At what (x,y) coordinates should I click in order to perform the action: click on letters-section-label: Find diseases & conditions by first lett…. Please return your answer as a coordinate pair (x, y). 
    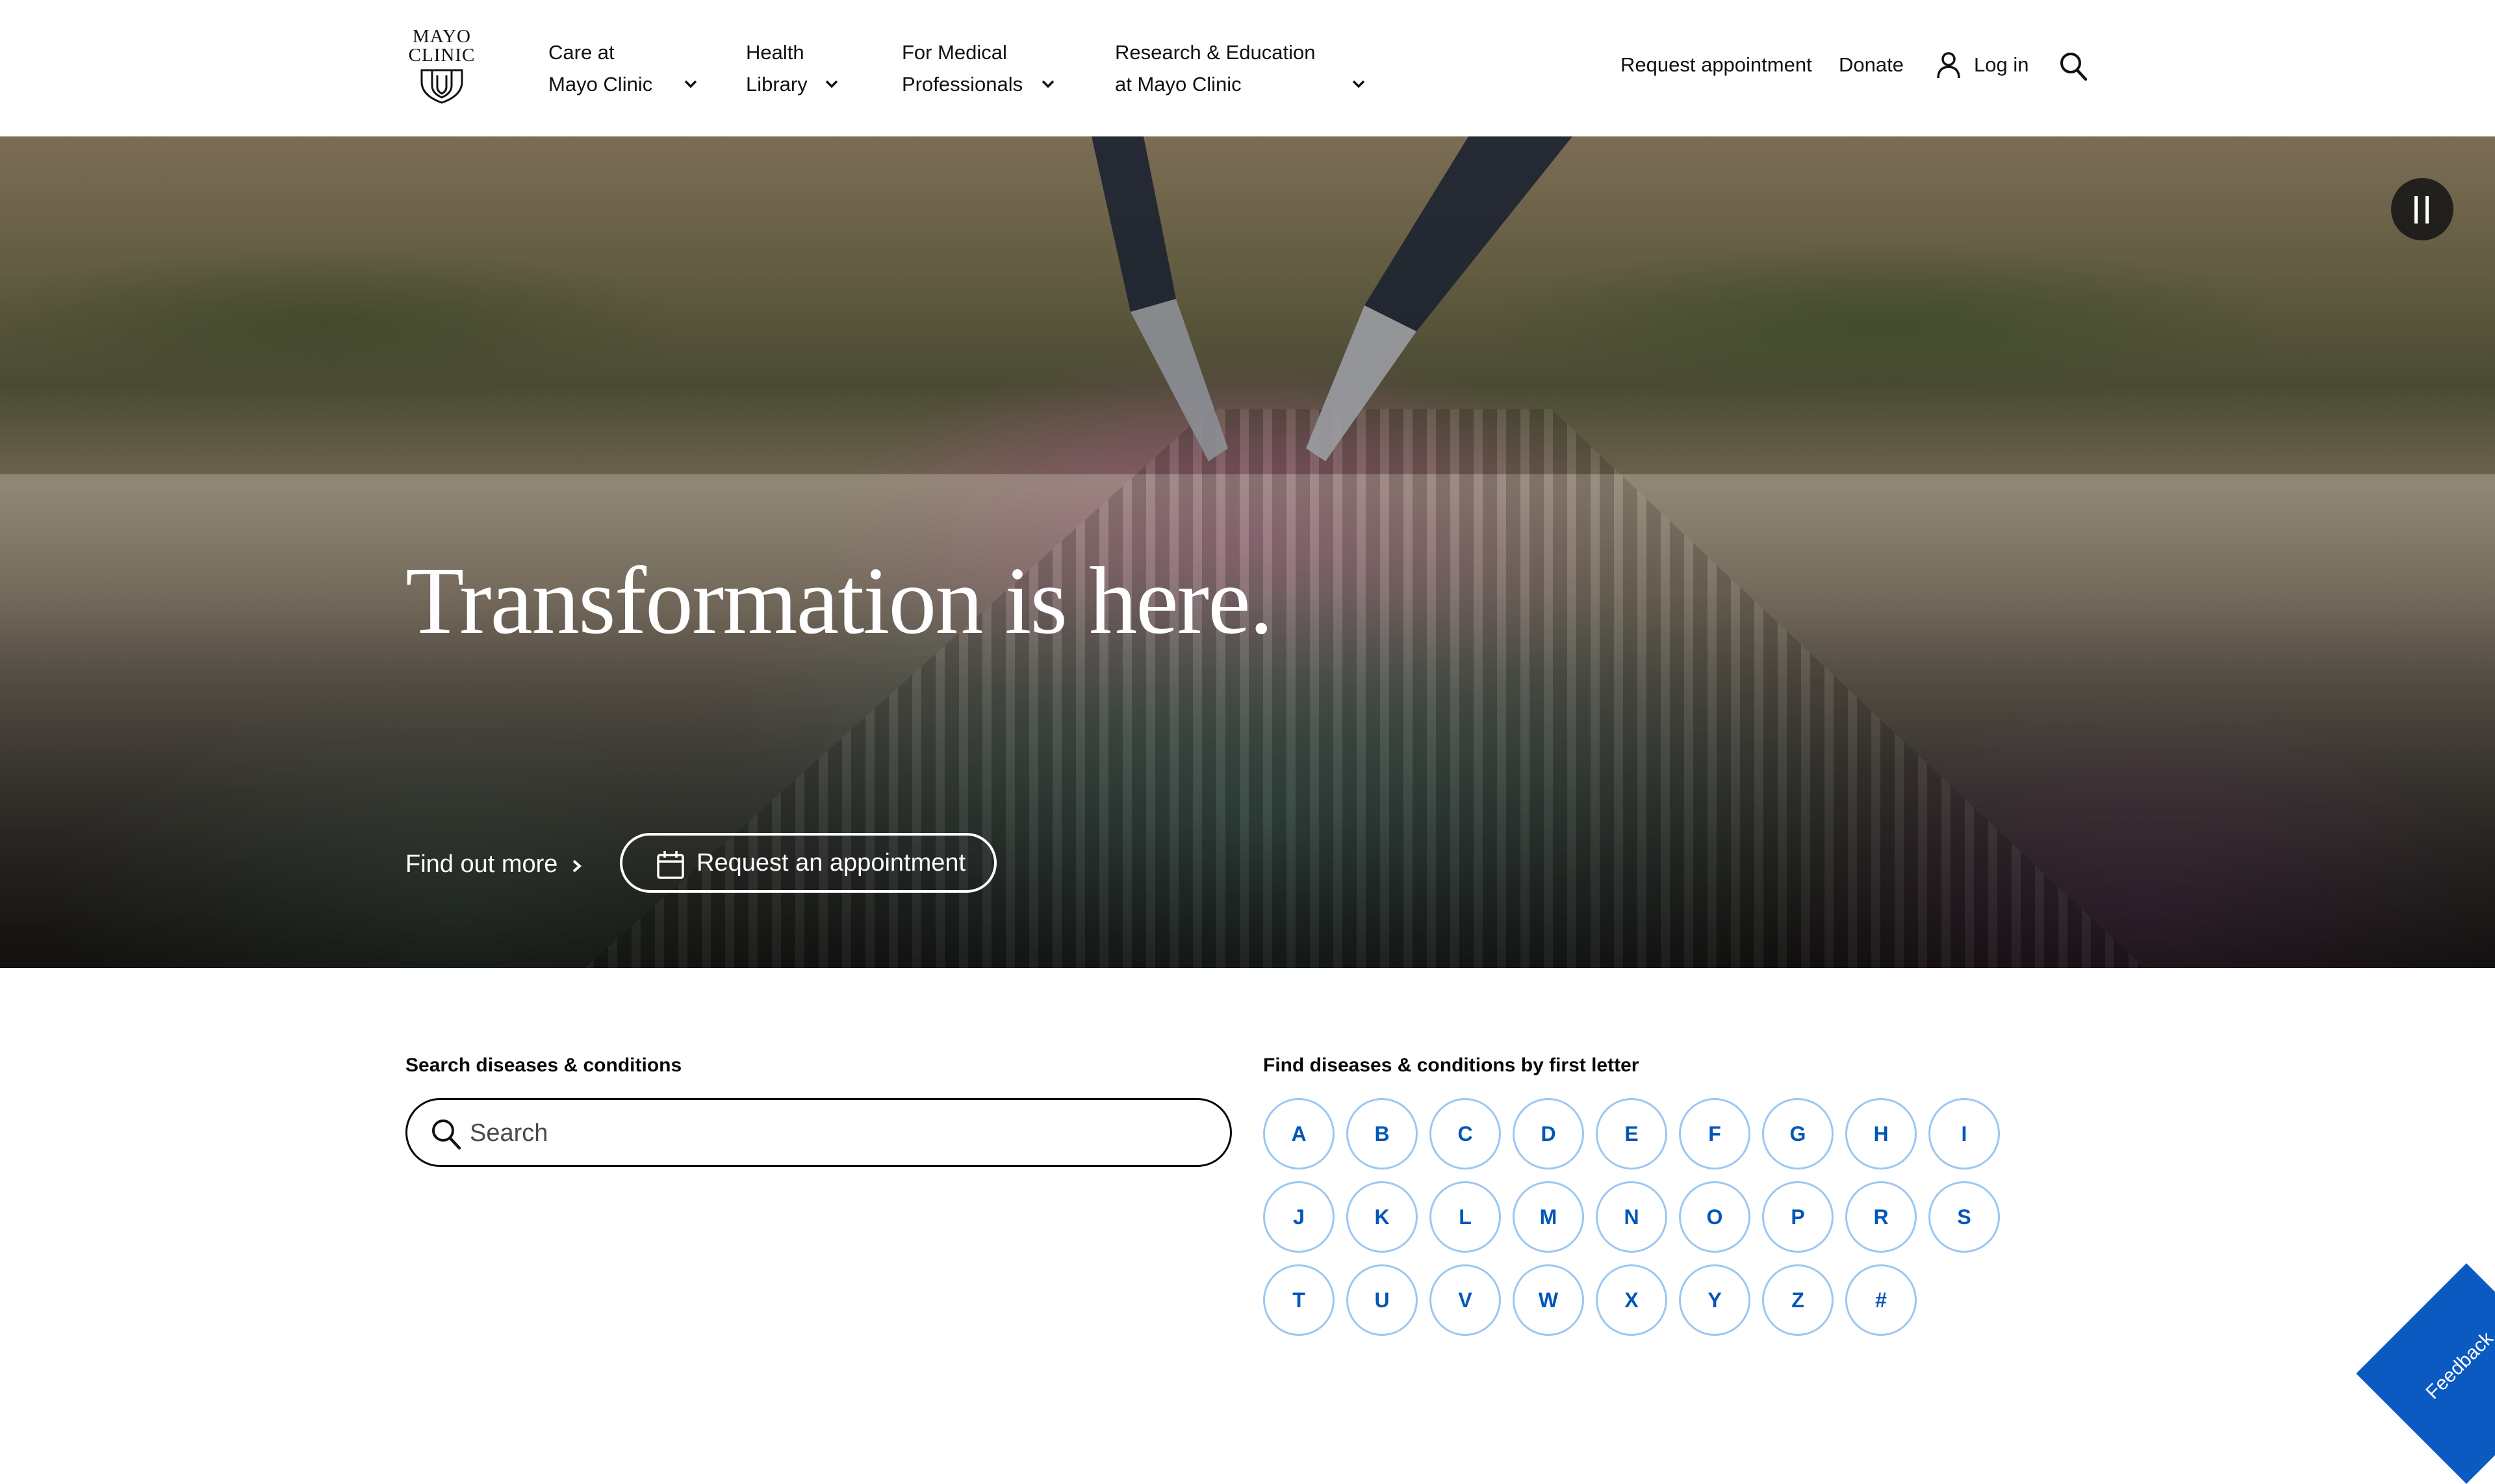
    Looking at the image, I should click on (1451, 1066).